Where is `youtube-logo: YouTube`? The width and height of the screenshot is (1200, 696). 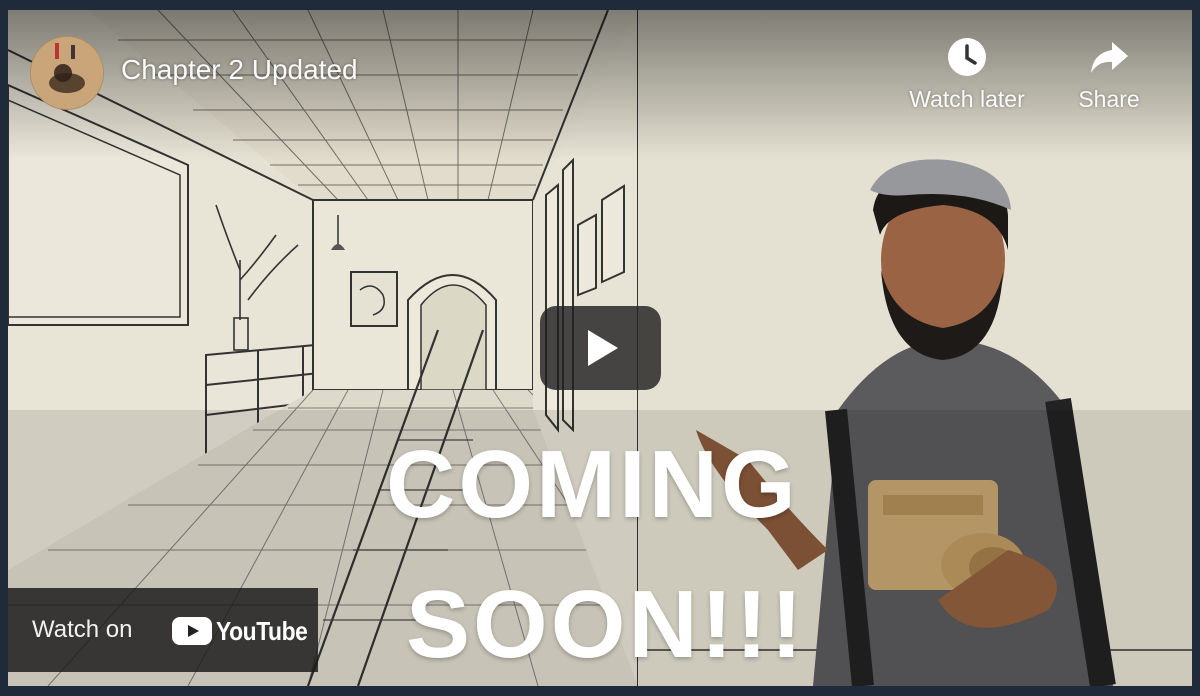
youtube-logo: YouTube is located at coordinates (240, 631).